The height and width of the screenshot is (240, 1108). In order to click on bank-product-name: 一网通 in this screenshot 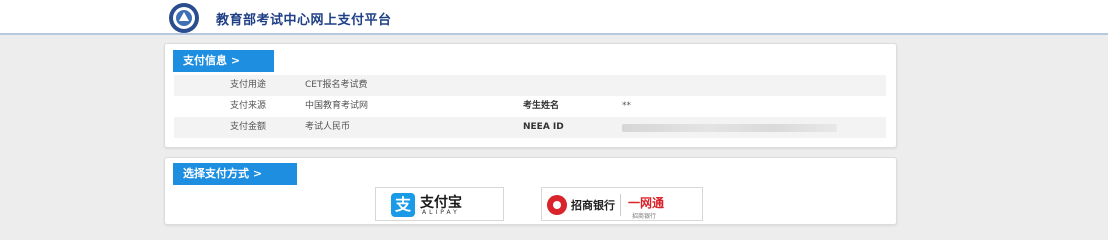, I will do `click(646, 203)`.